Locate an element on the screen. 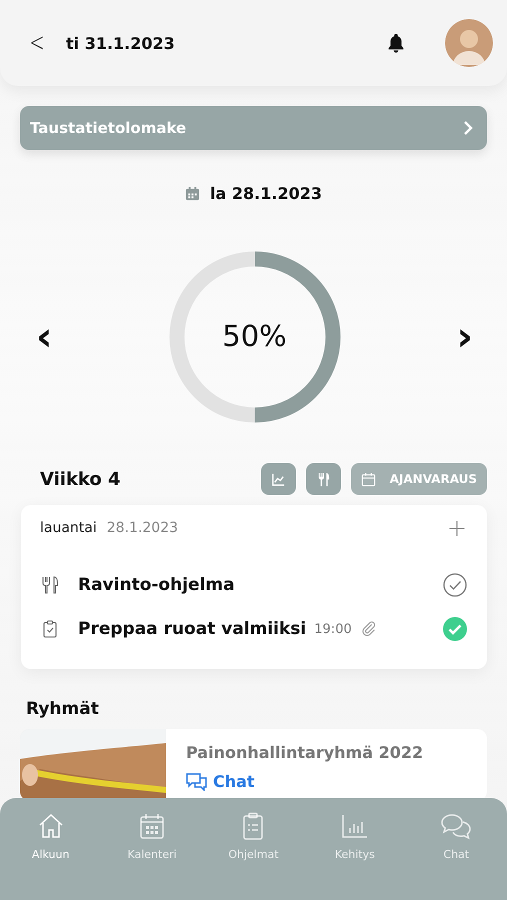 Image resolution: width=507 pixels, height=900 pixels. nav-item: Kehitys is located at coordinates (355, 836).